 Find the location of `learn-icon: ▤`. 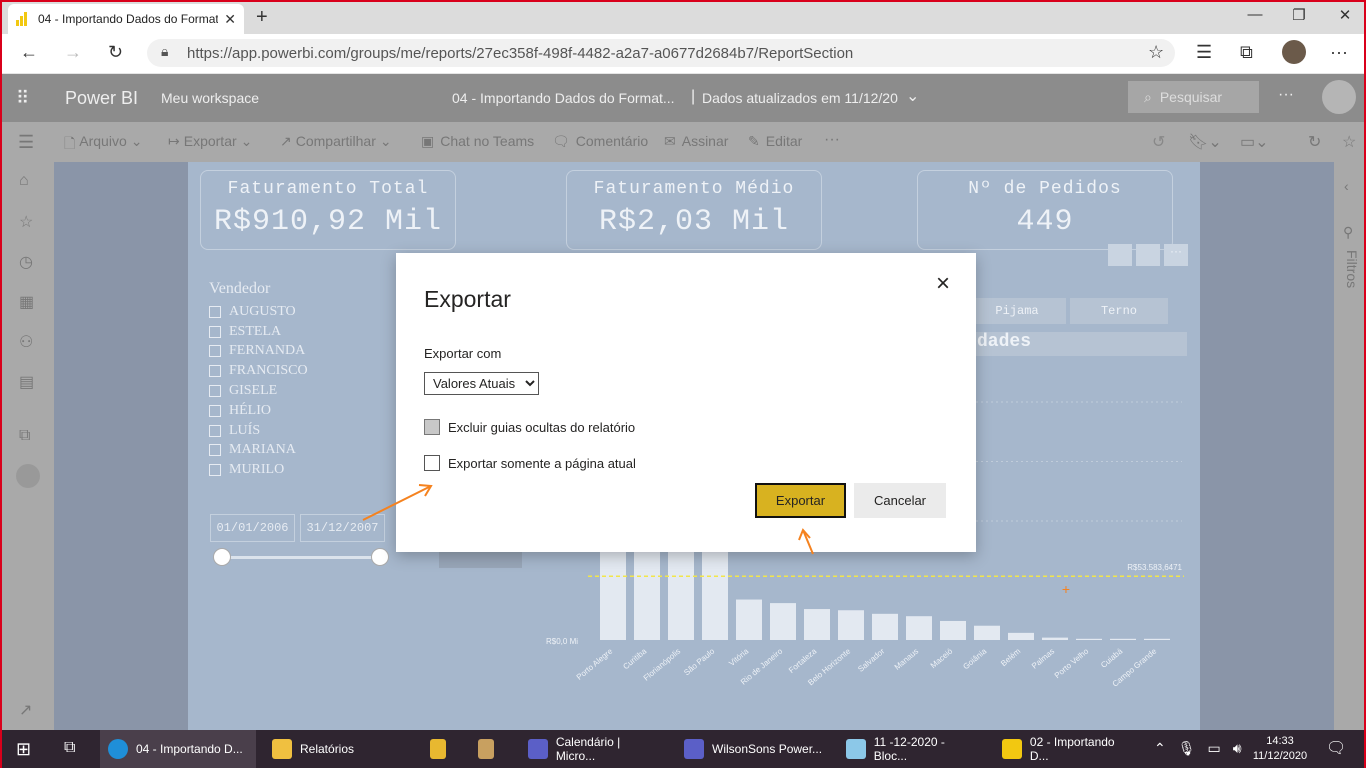

learn-icon: ▤ is located at coordinates (26, 382).